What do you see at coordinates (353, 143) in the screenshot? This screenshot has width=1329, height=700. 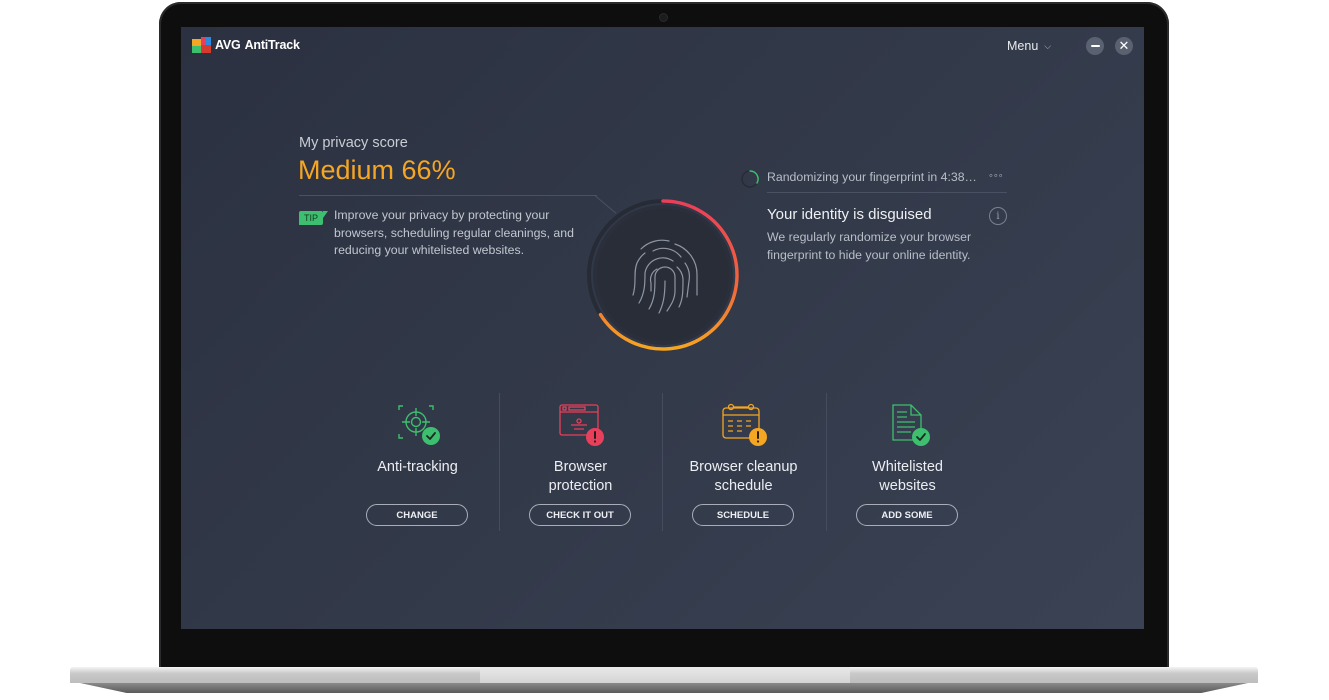 I see `privacy-score-label: My privacy score` at bounding box center [353, 143].